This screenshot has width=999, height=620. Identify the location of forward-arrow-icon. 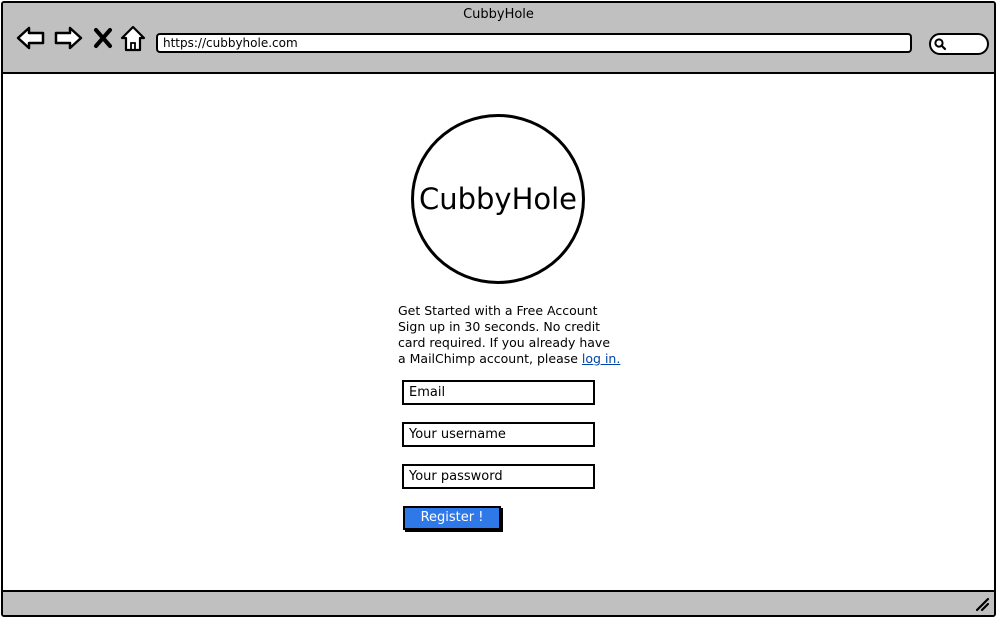
(68, 38).